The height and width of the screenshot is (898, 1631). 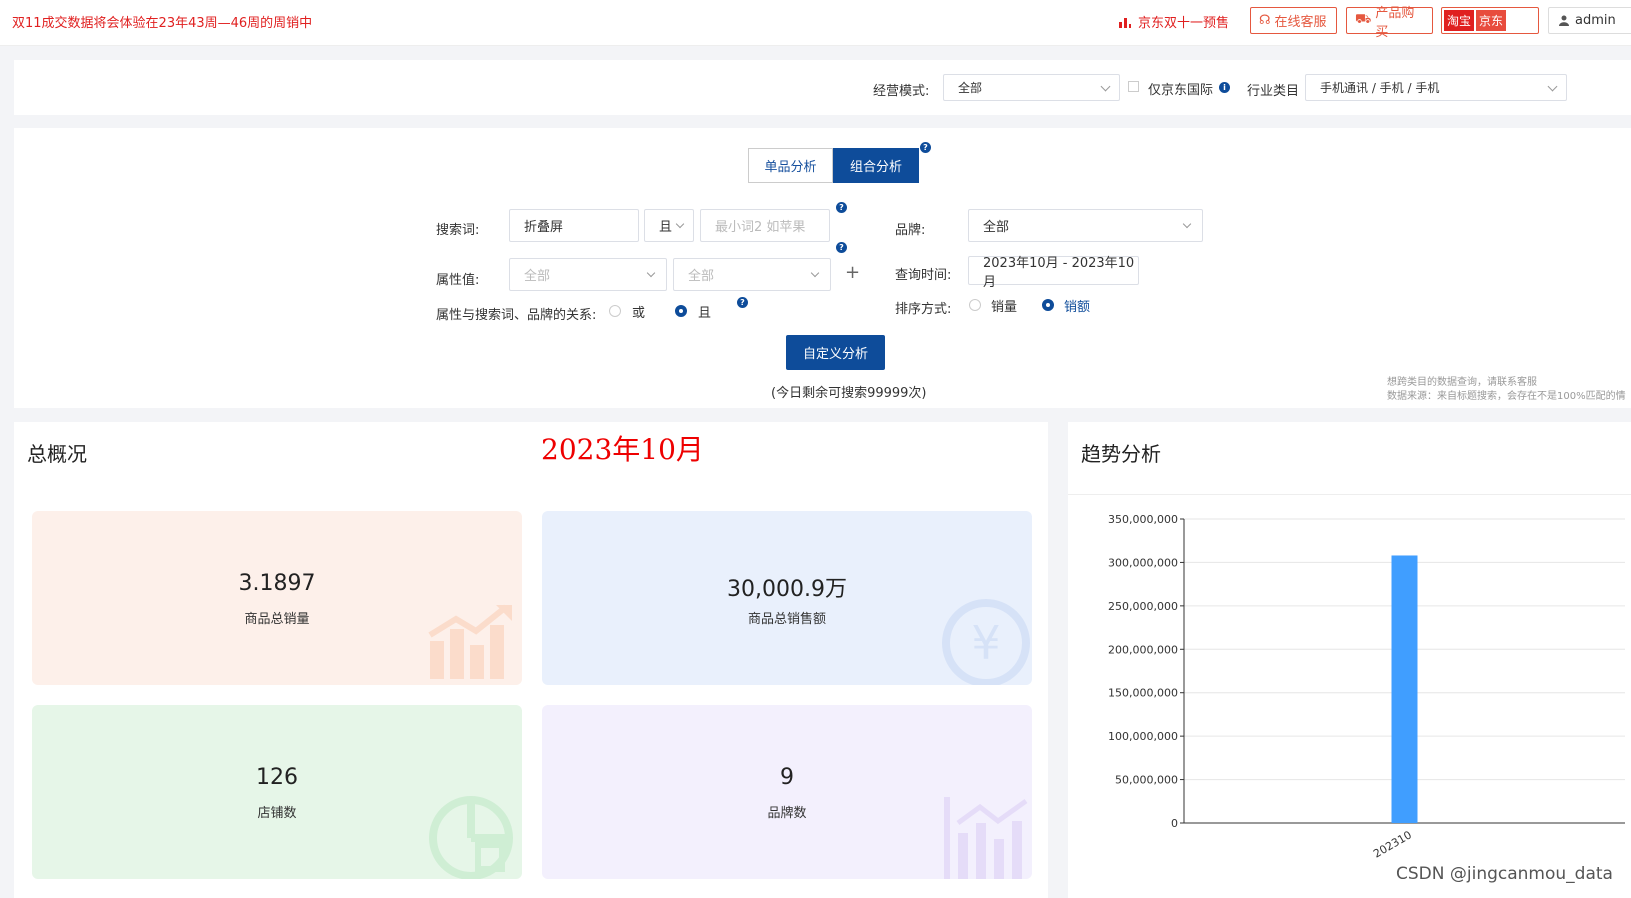 I want to click on remaining-searches: (今日剩余可搜索99999次), so click(x=849, y=393).